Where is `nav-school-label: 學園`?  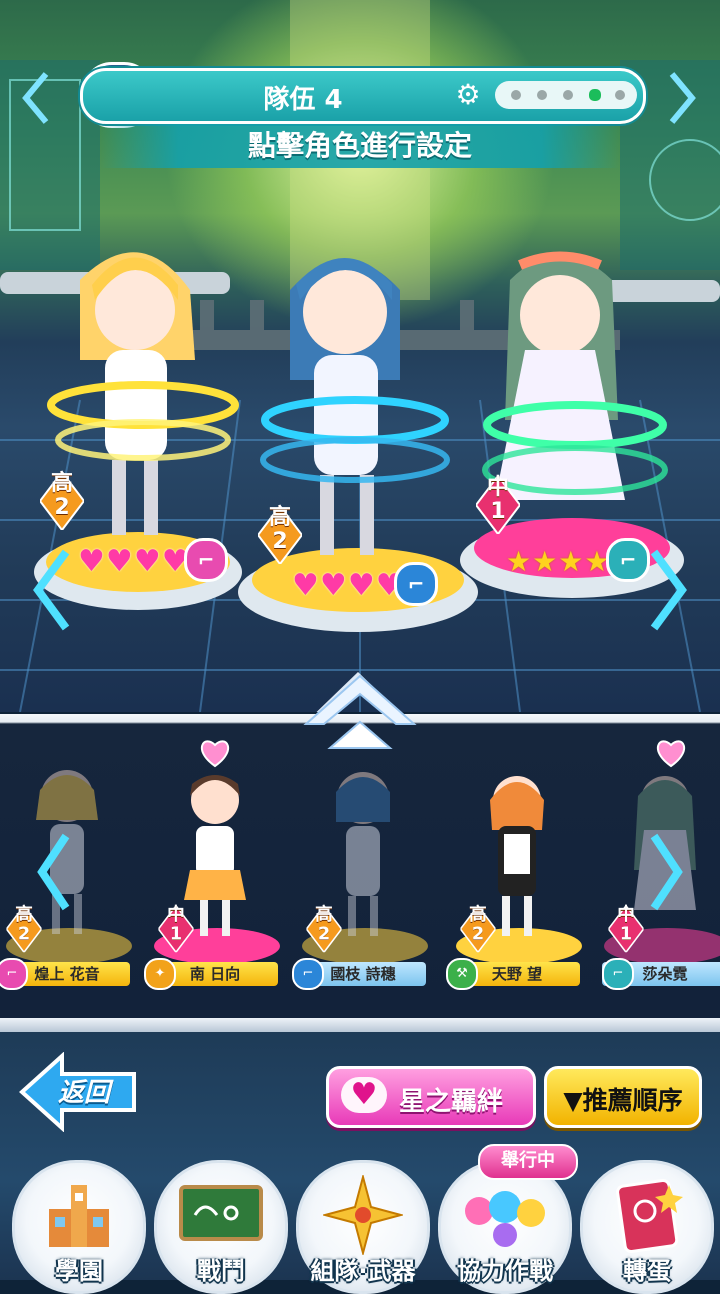 nav-school-label: 學園 is located at coordinates (79, 1271).